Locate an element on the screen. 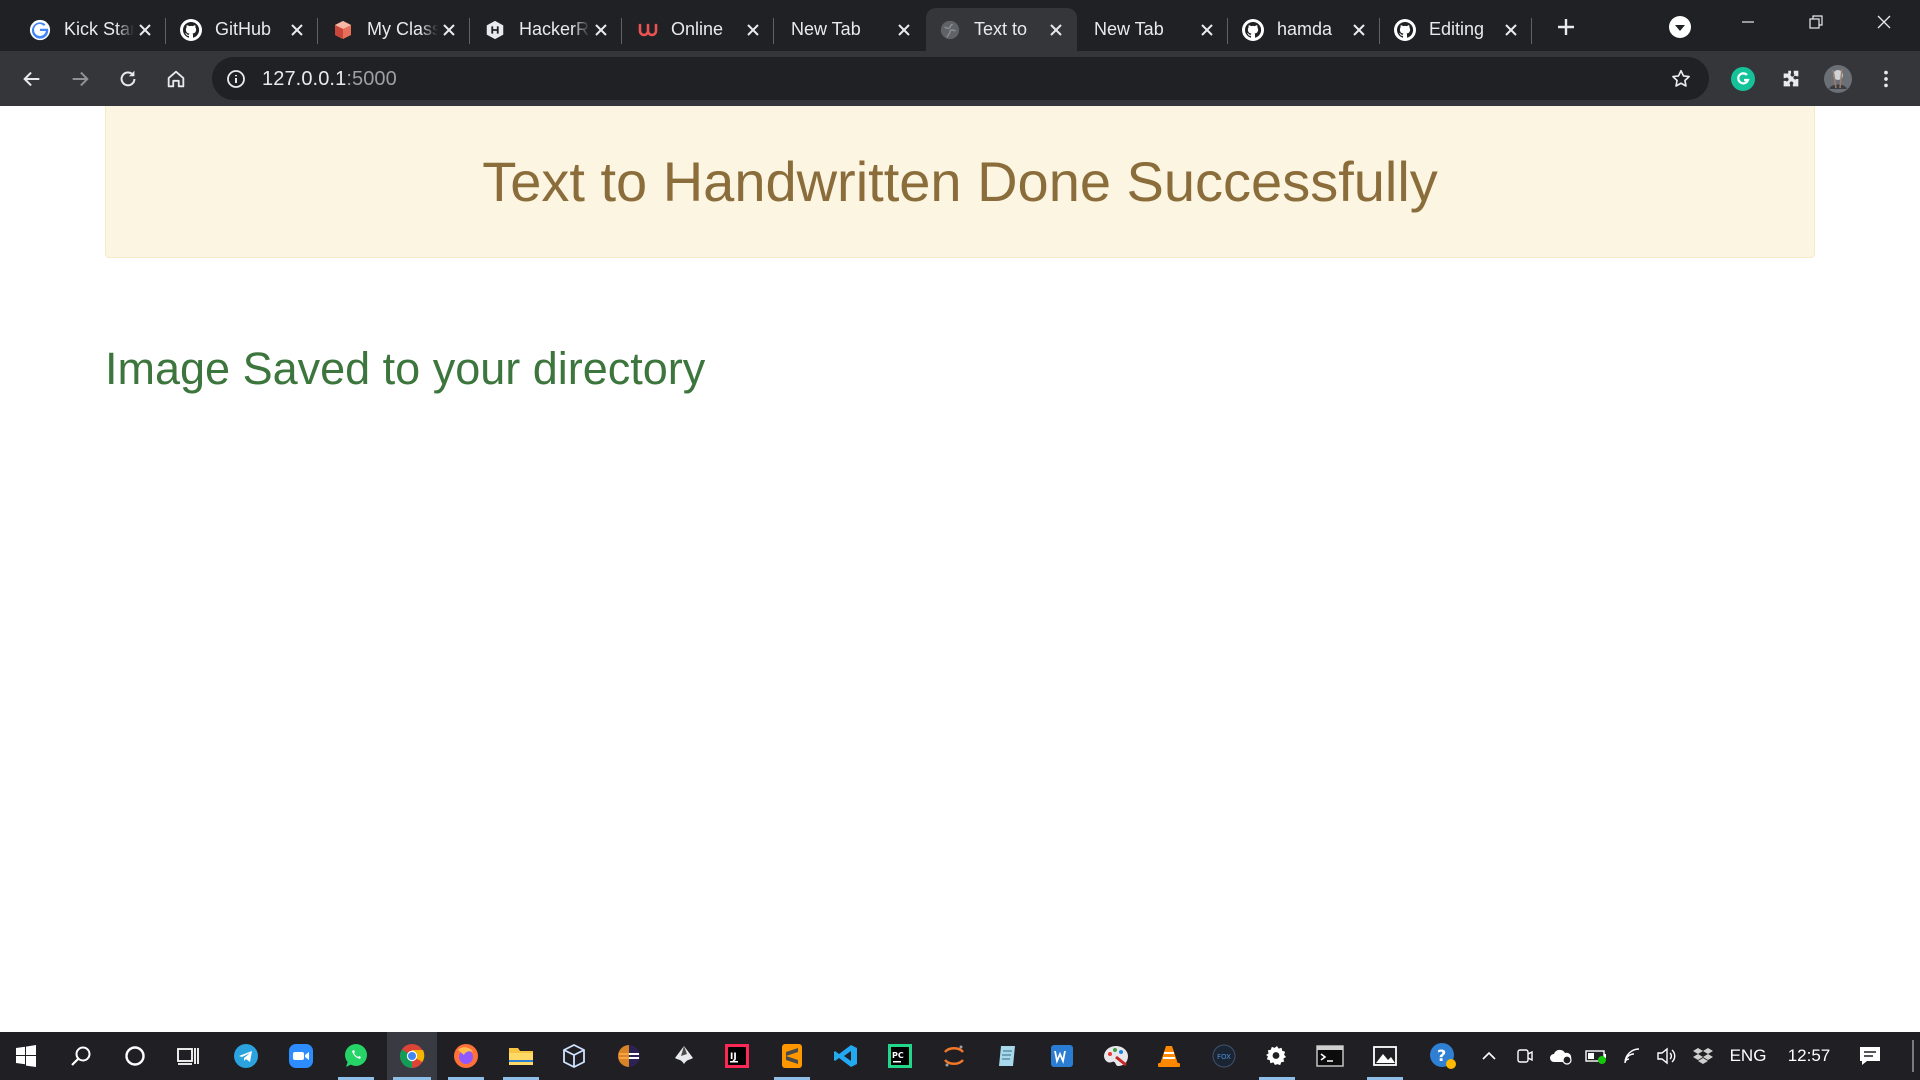  sublime-text-app is located at coordinates (792, 1056).